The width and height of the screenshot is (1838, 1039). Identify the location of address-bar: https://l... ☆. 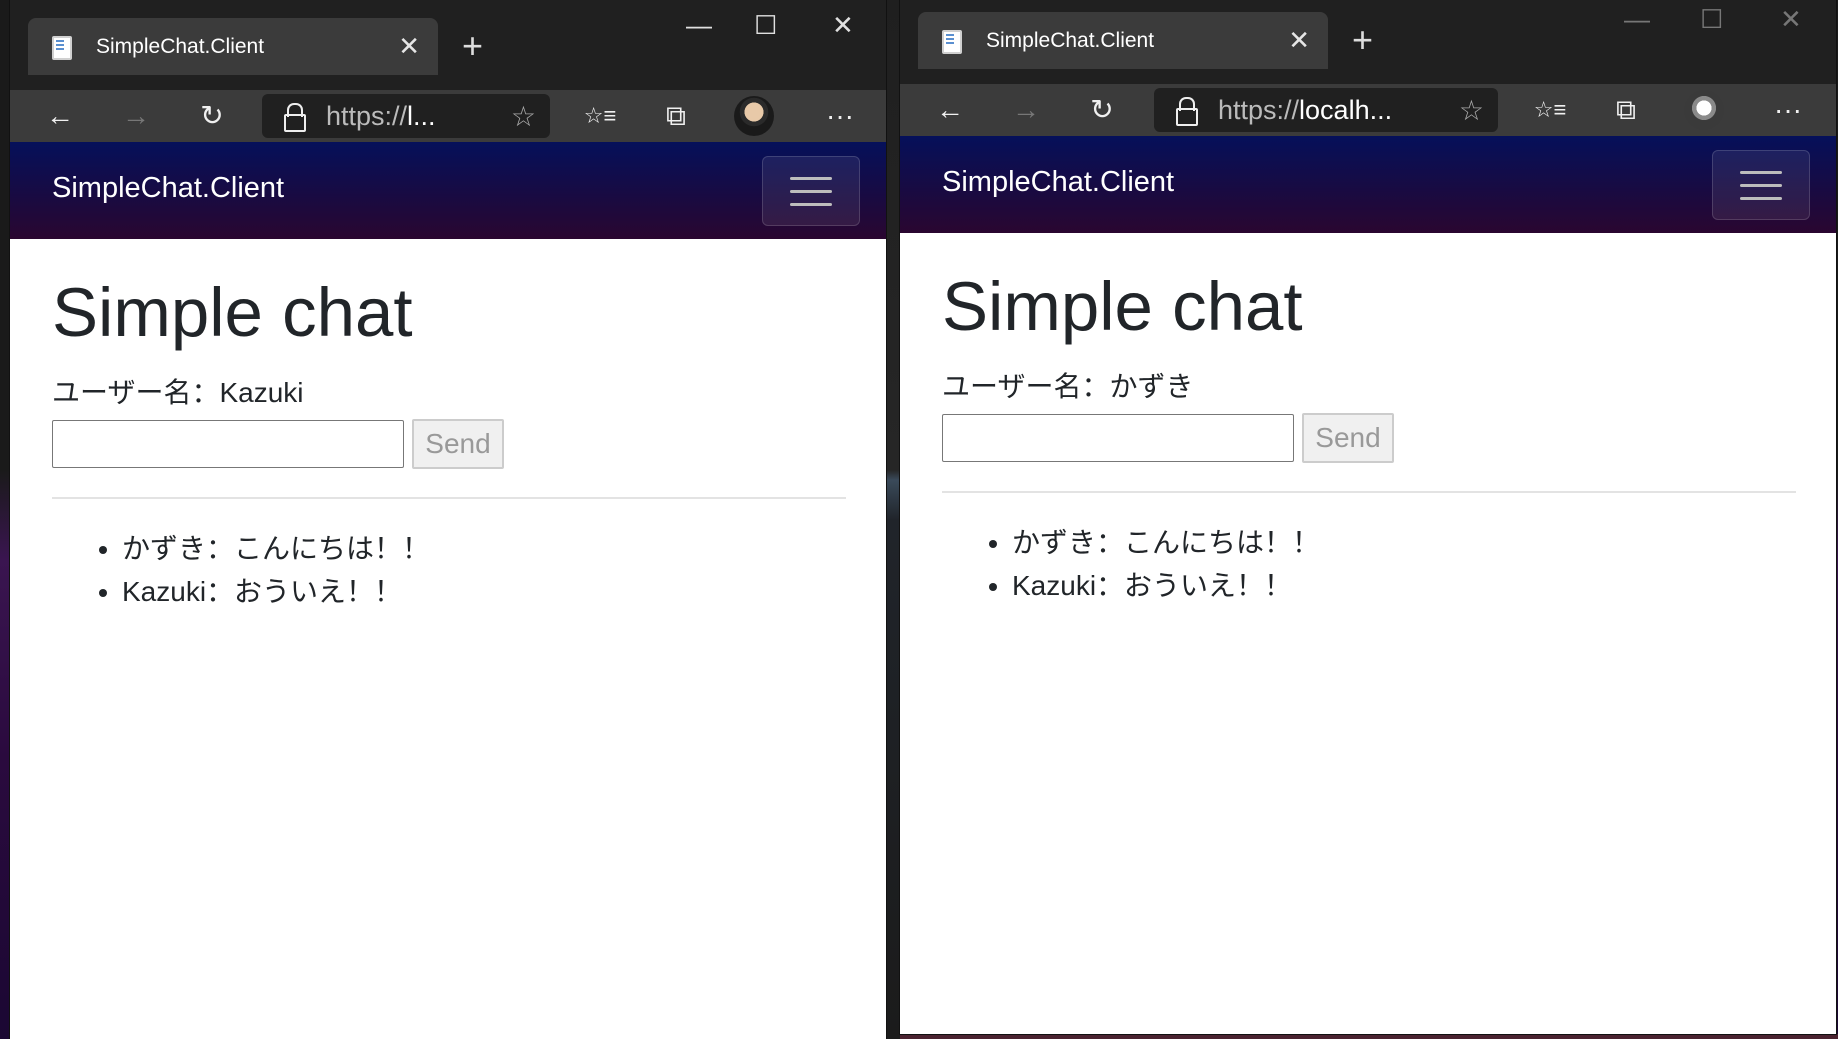
(406, 116).